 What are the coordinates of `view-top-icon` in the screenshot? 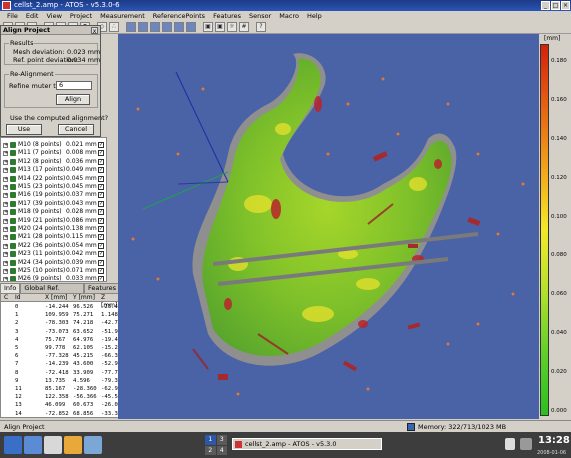 It's located at (179, 27).